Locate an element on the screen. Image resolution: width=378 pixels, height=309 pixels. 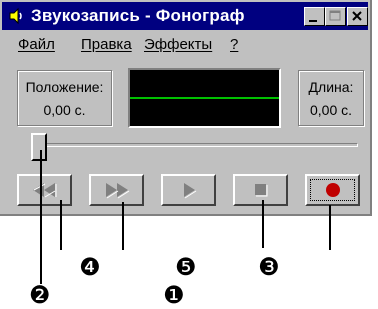
fast-forward-icon is located at coordinates (118, 191).